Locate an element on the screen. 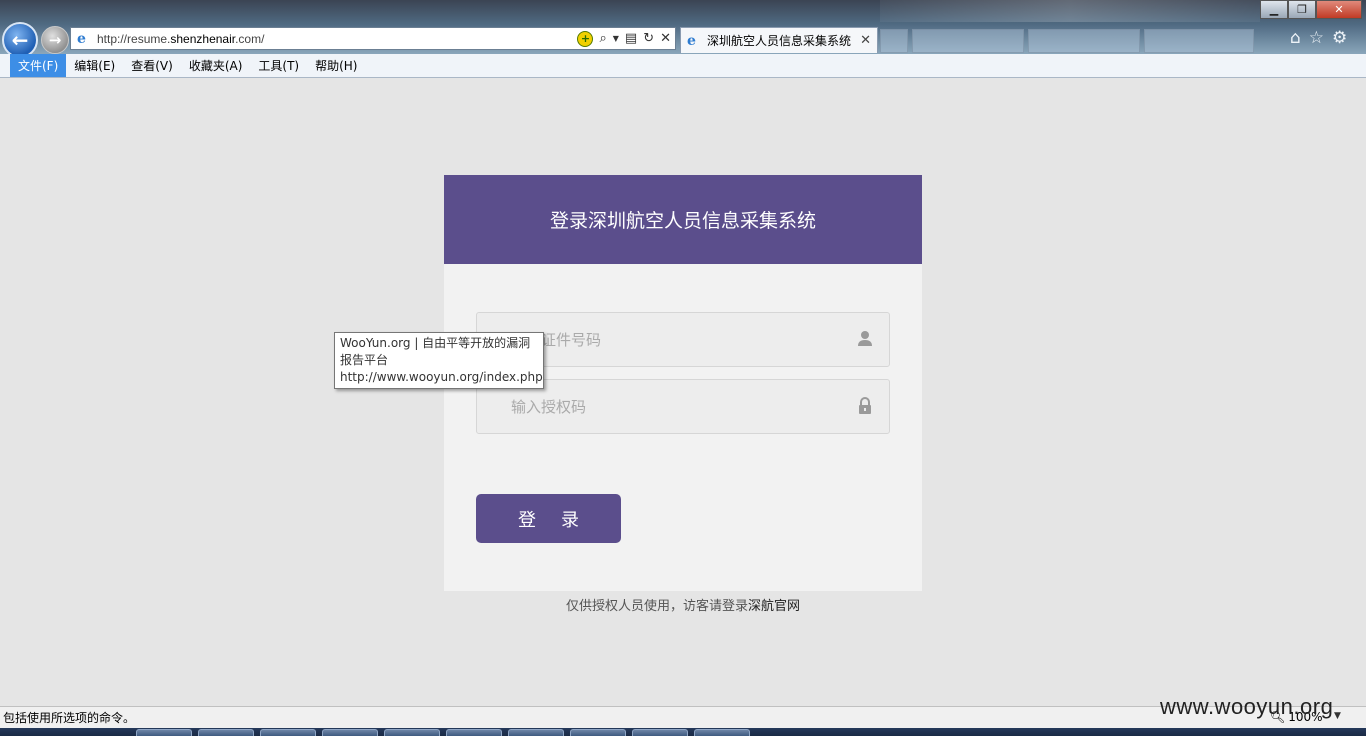 This screenshot has width=1366, height=736. status-text: 包括使用所选项的命令。 is located at coordinates (69, 718).